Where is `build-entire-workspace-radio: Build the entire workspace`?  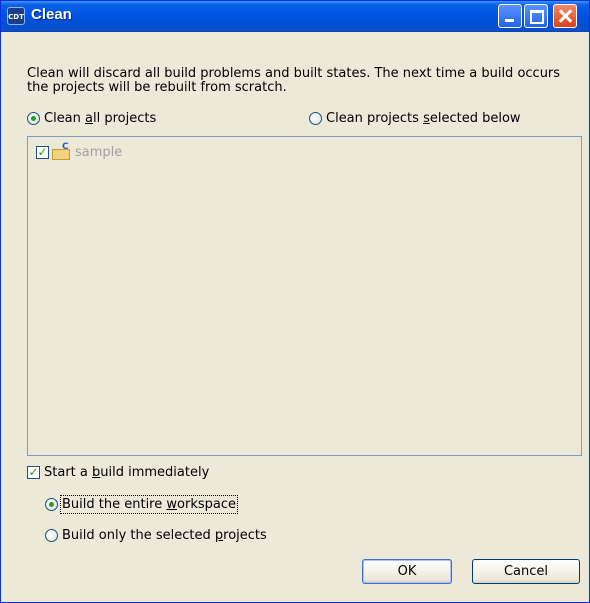
build-entire-workspace-radio: Build the entire workspace is located at coordinates (141, 504).